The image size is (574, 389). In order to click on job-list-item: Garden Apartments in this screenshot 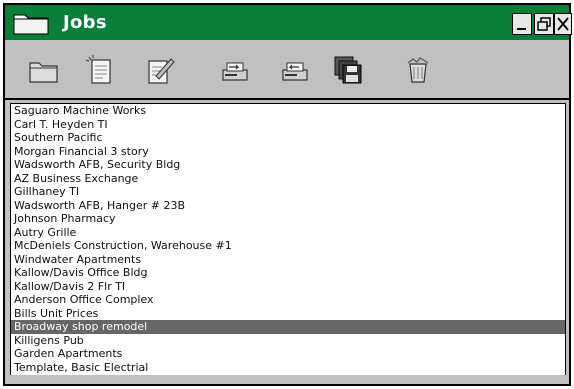, I will do `click(288, 354)`.